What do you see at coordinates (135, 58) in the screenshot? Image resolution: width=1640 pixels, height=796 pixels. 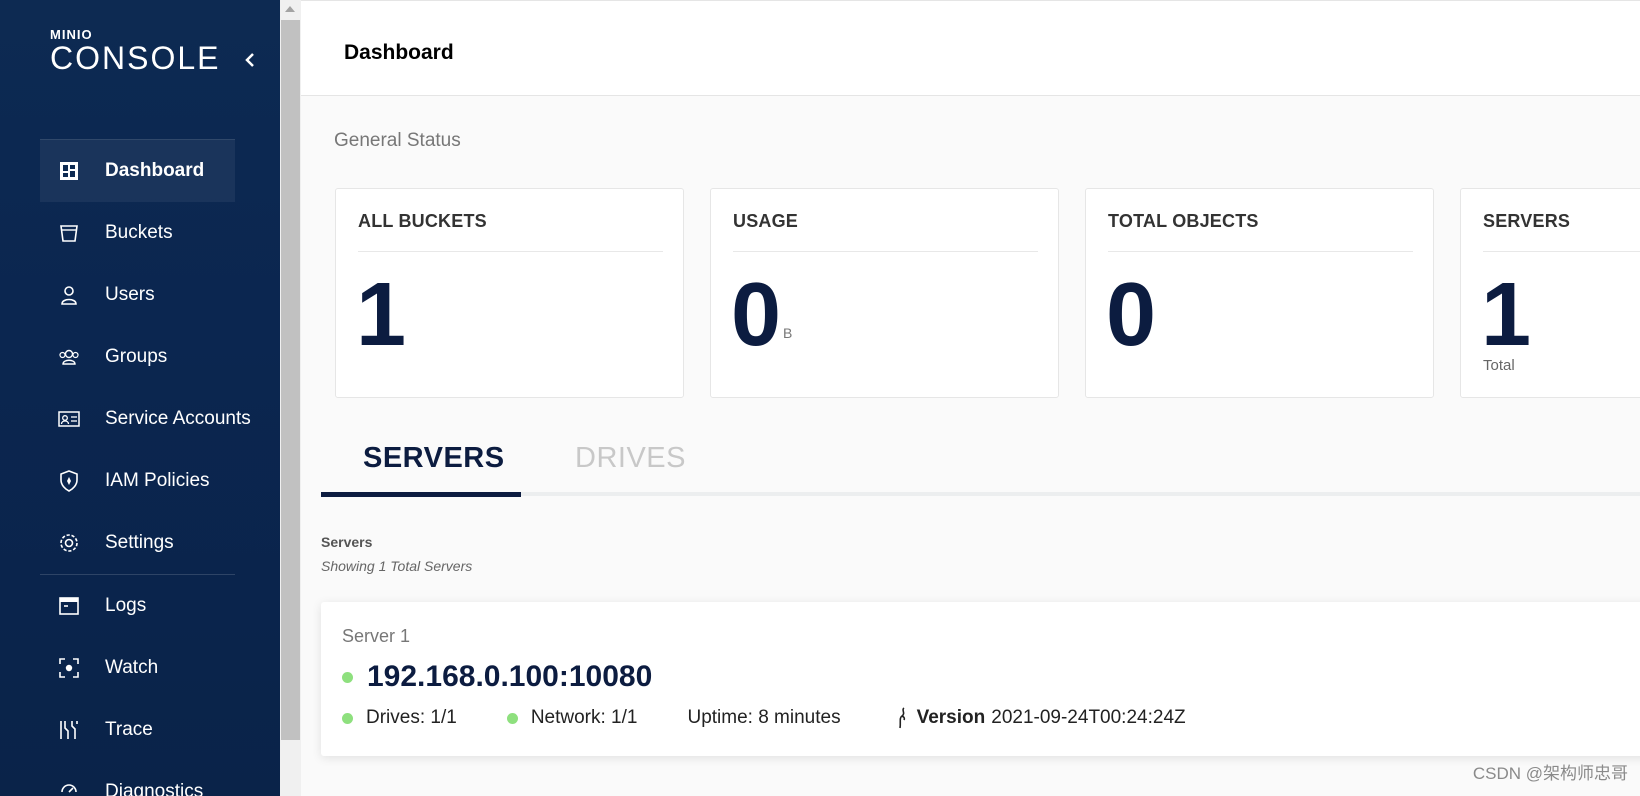 I see `logo-product: CONSOLE` at bounding box center [135, 58].